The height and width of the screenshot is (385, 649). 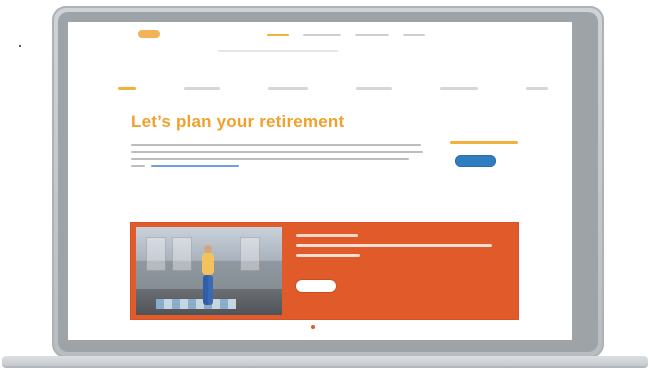 I want to click on subheader-line, so click(x=278, y=51).